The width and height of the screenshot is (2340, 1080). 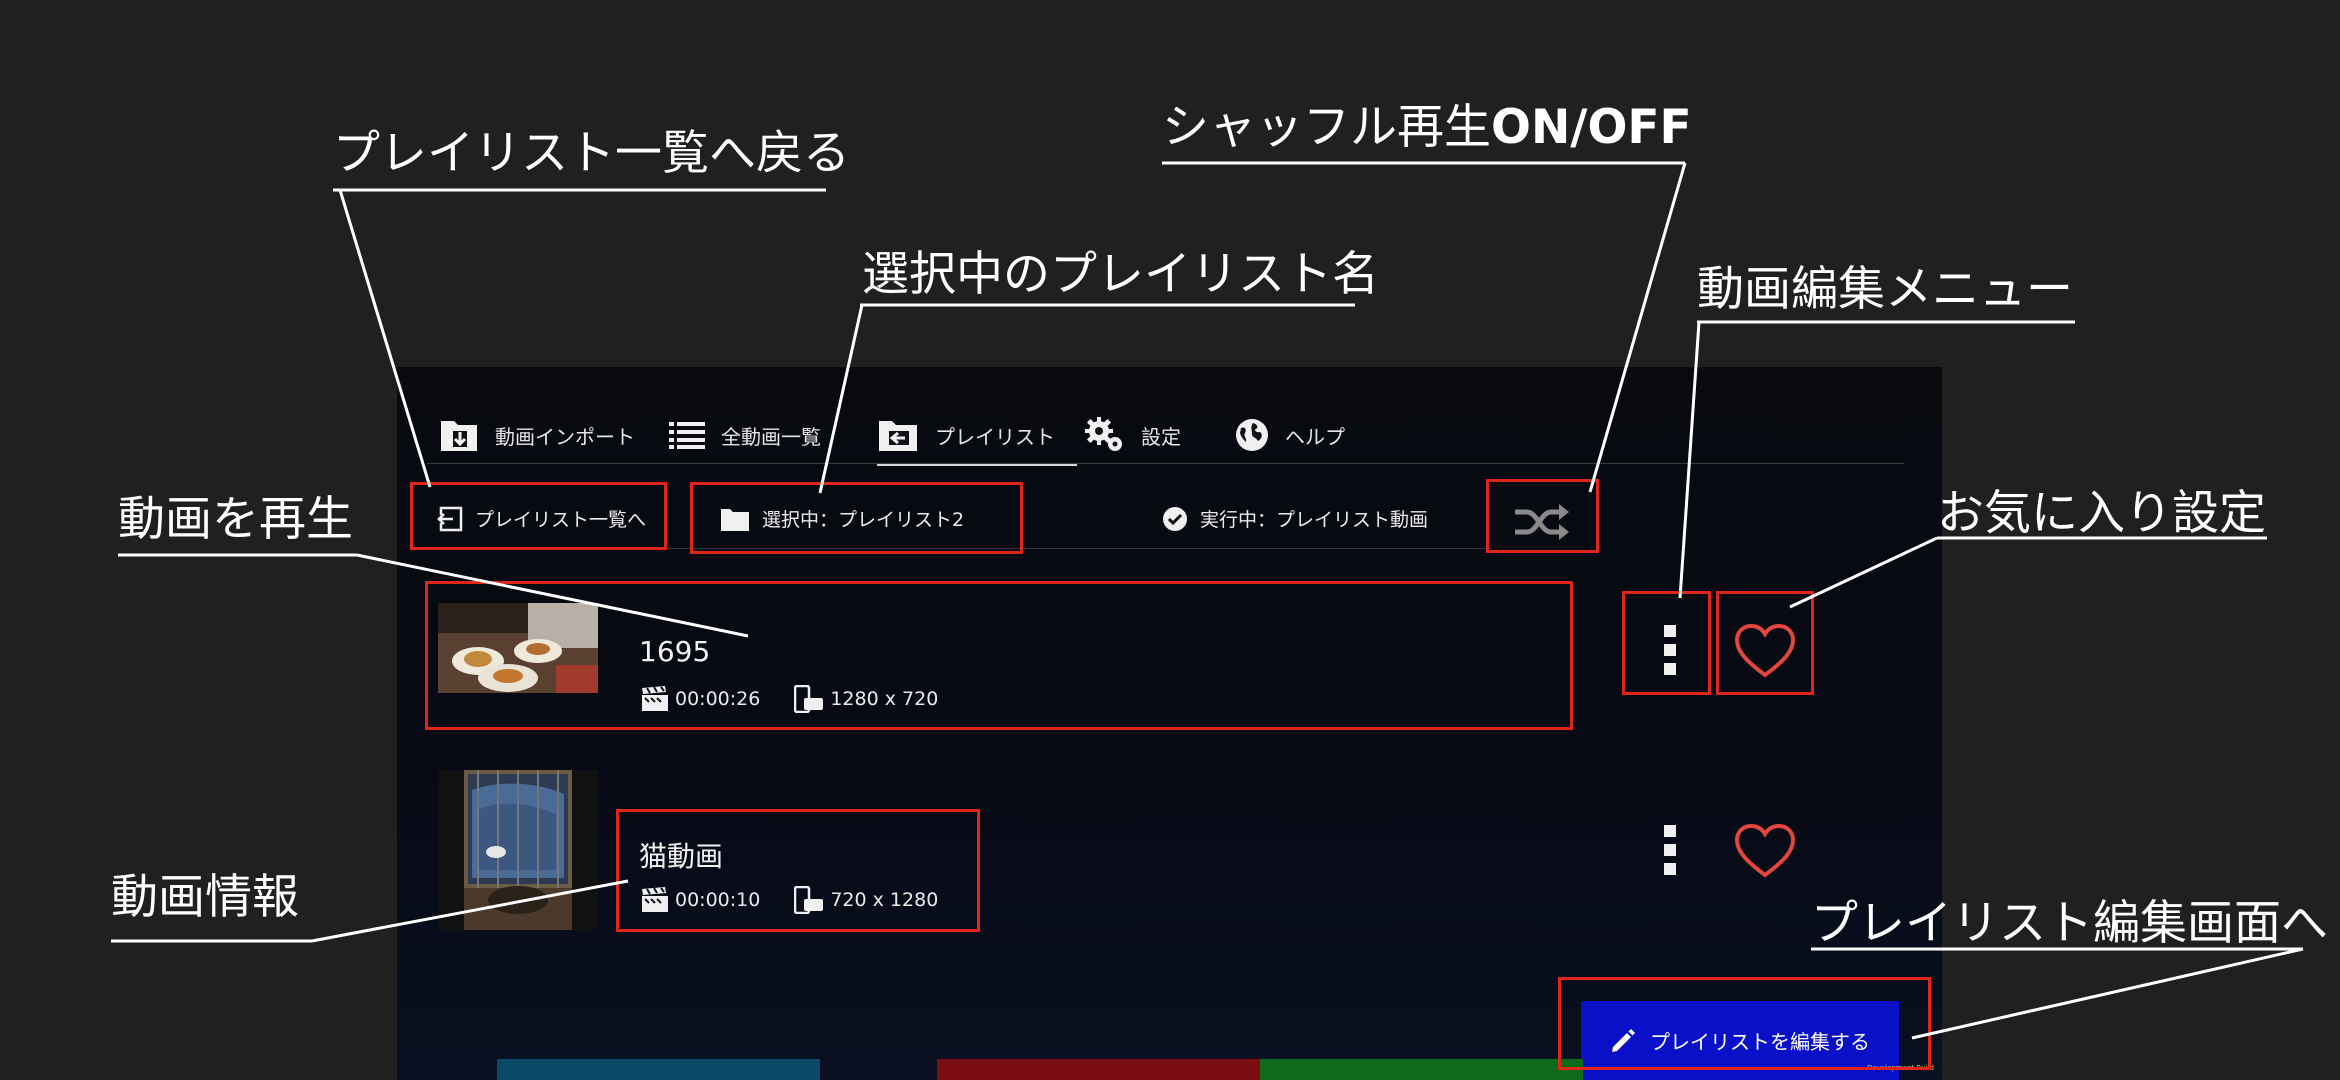 I want to click on annotation-box-info, so click(x=798, y=870).